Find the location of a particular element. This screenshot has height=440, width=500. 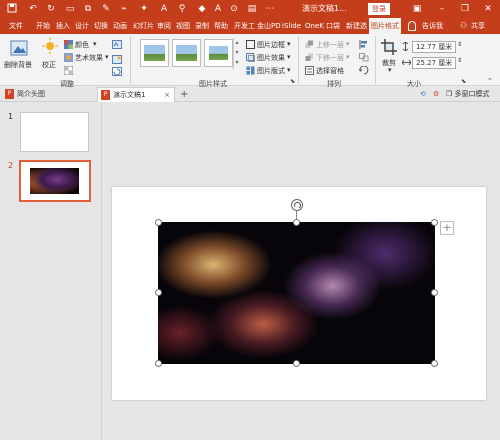

minimize-icon: – is located at coordinates (442, 9).